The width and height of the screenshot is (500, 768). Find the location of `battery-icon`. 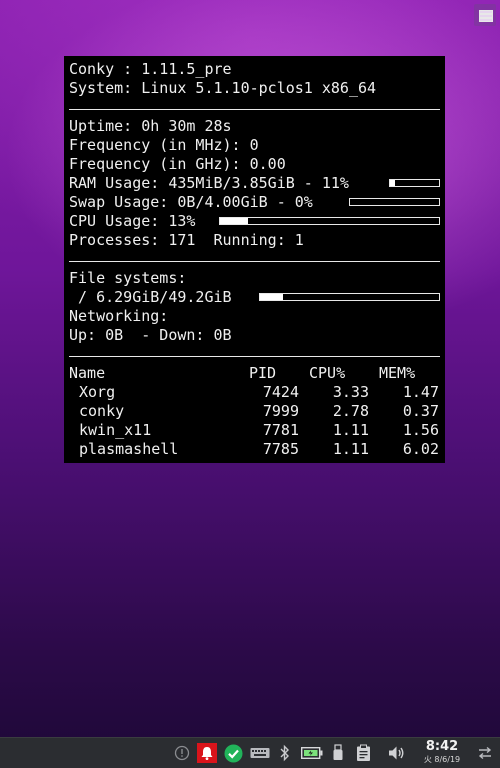

battery-icon is located at coordinates (312, 753).